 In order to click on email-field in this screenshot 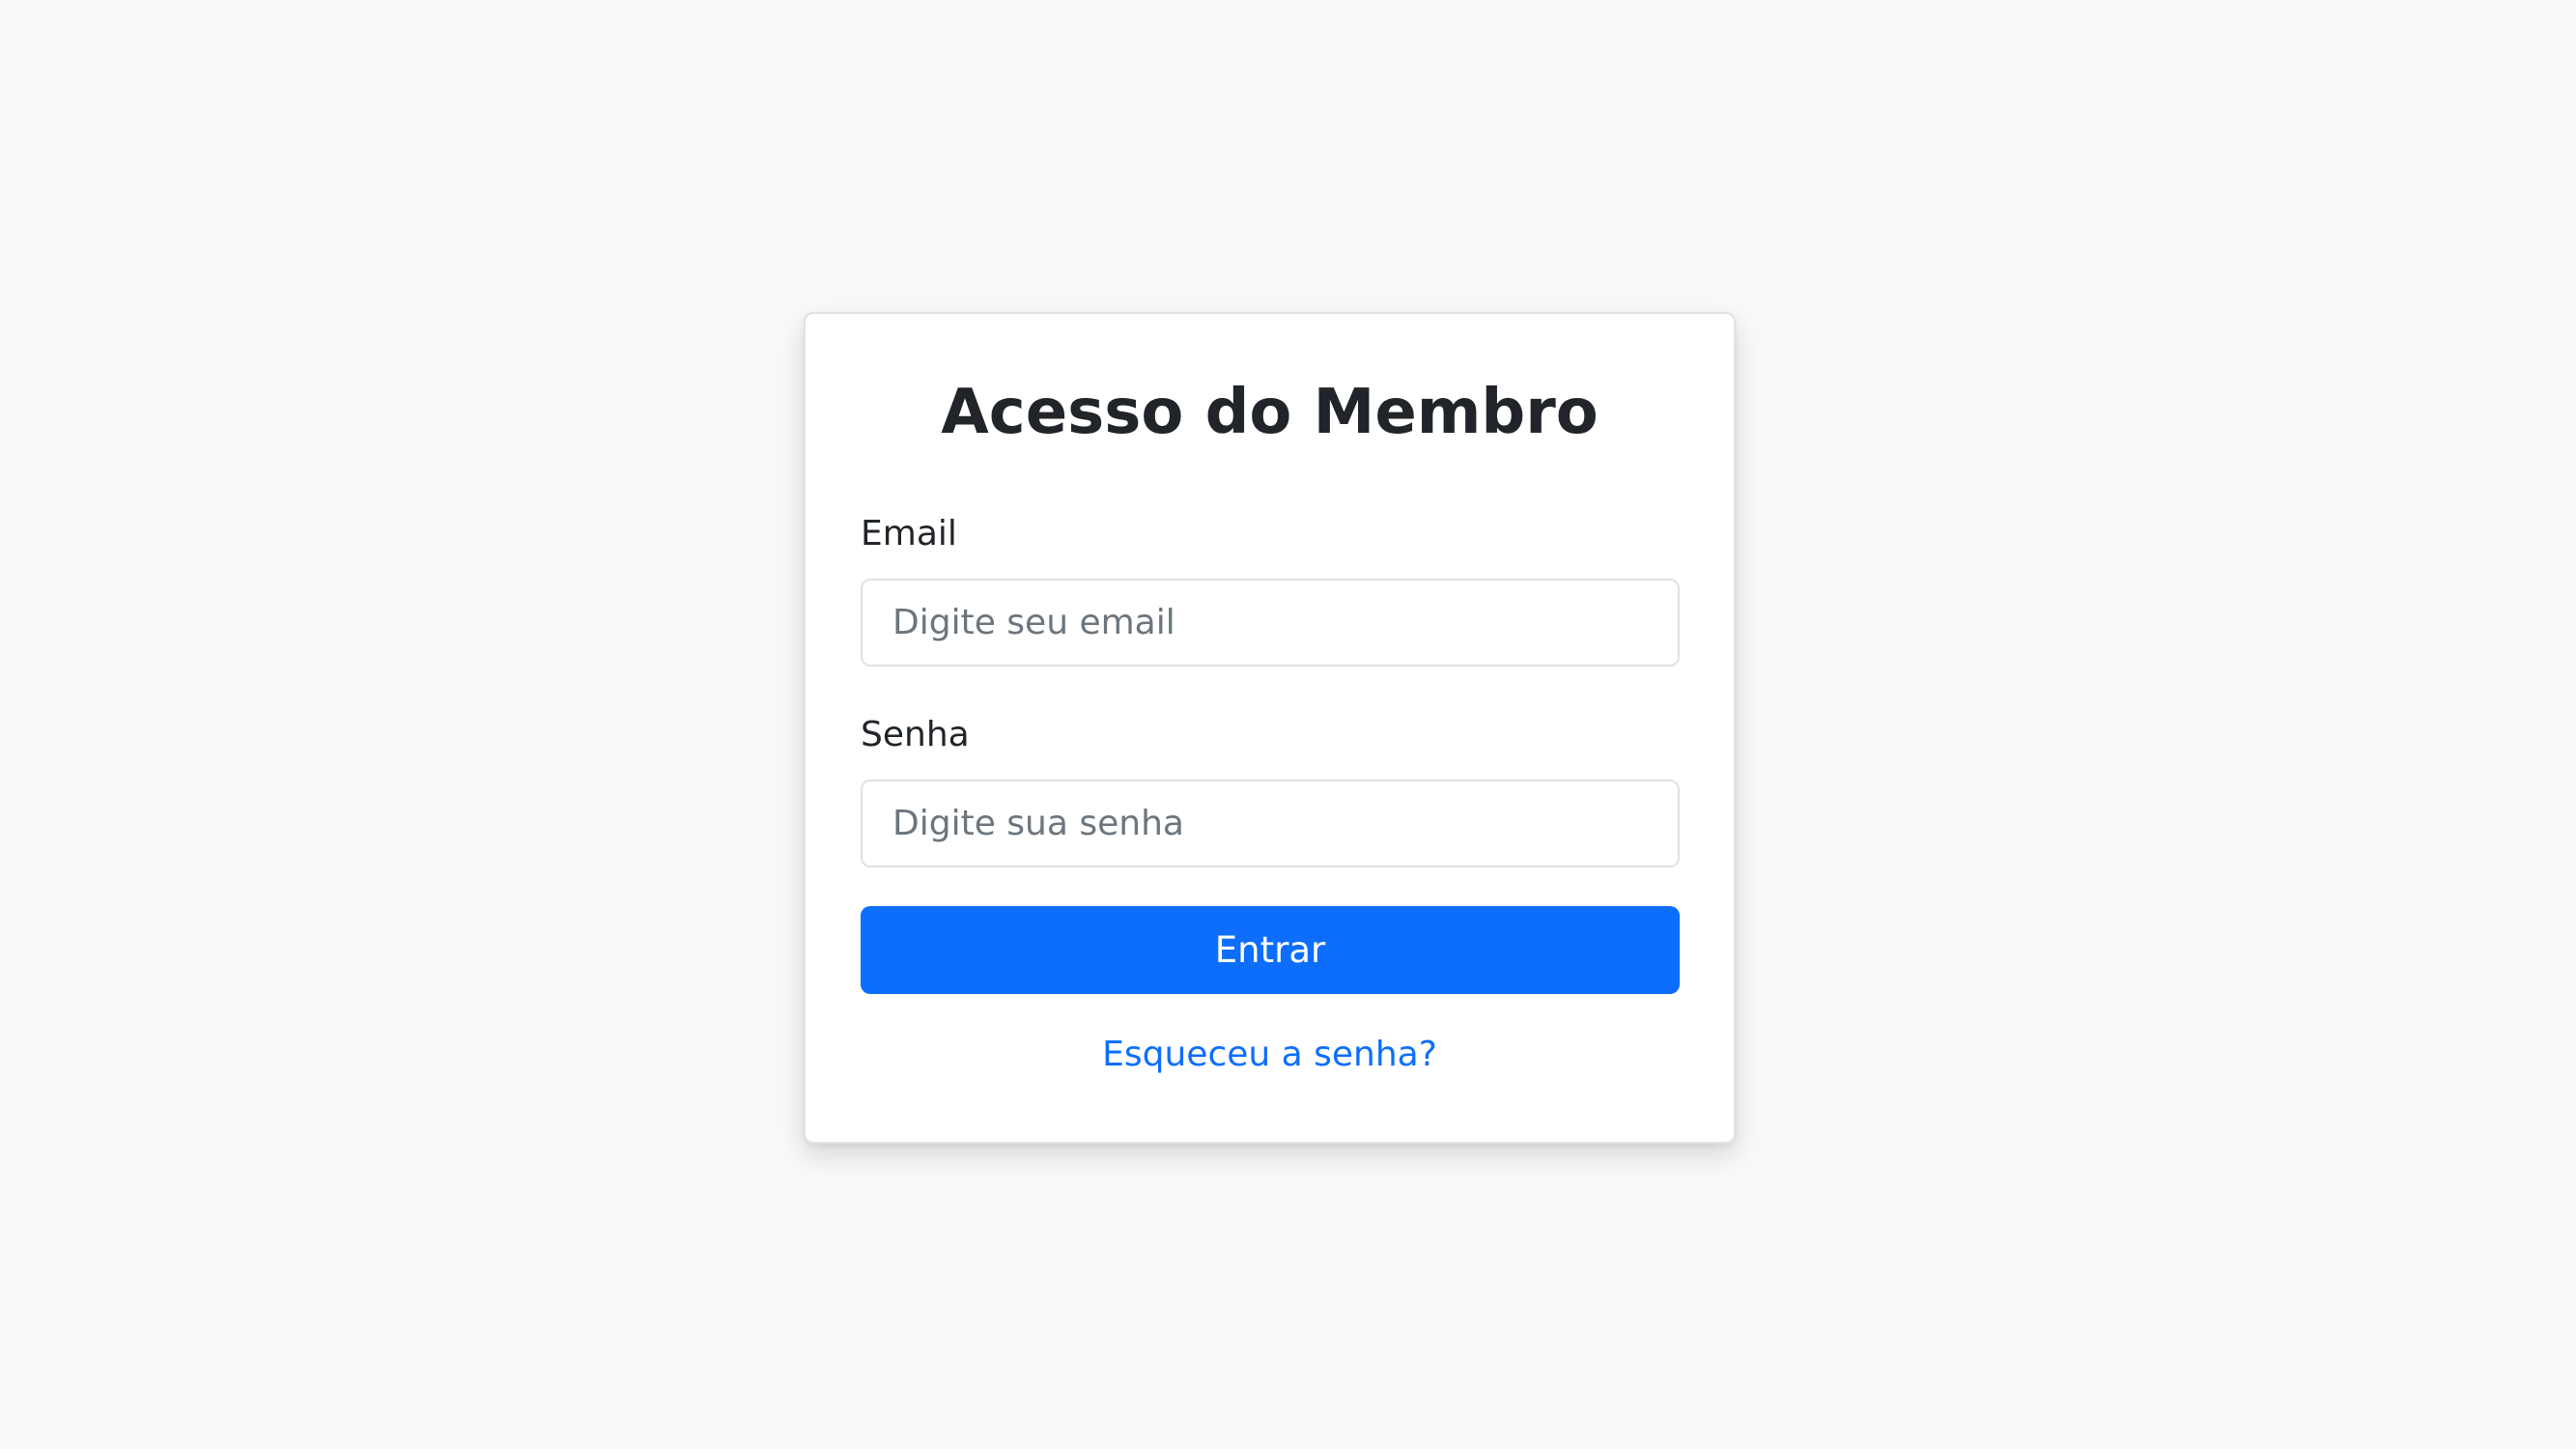, I will do `click(1270, 623)`.